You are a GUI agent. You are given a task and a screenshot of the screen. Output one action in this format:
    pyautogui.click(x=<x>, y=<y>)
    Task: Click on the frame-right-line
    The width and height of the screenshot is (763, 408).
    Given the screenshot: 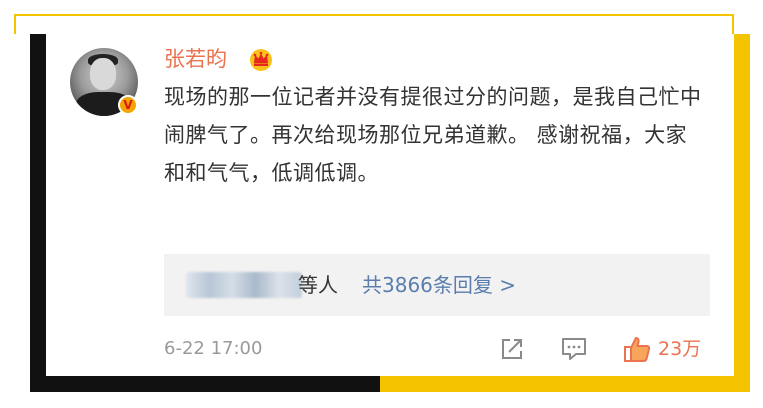 What is the action you would take?
    pyautogui.click(x=733, y=24)
    